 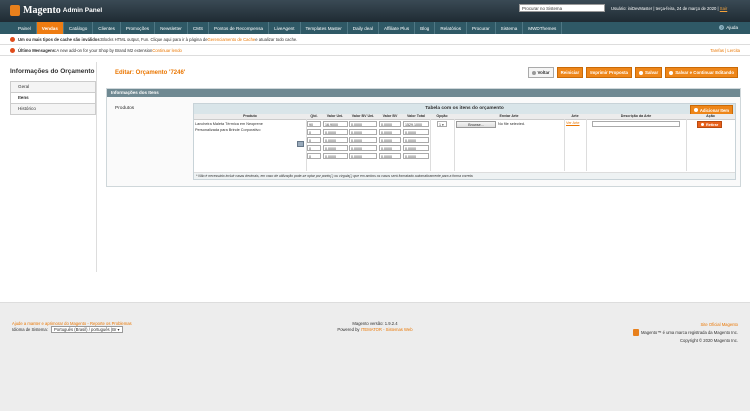 I want to click on col-qtd: Qtd., so click(x=314, y=116).